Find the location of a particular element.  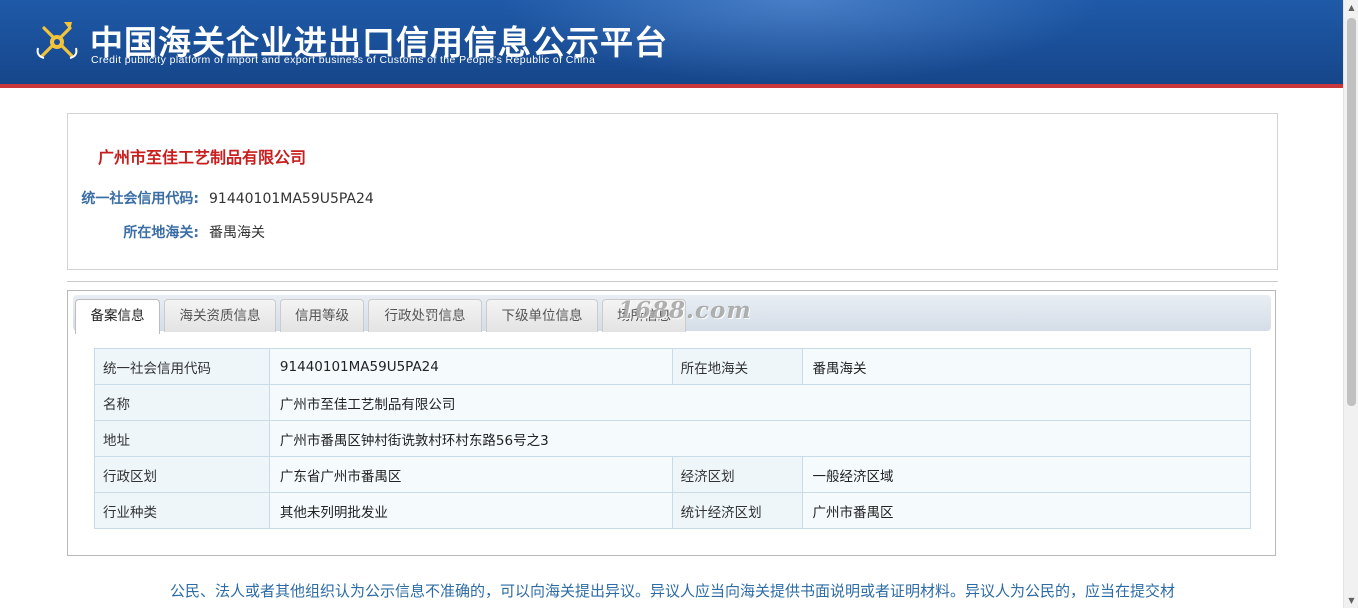

summary-credit-code: 统一社会信用代码: 91440101MA59U5PA24 is located at coordinates (221, 198).